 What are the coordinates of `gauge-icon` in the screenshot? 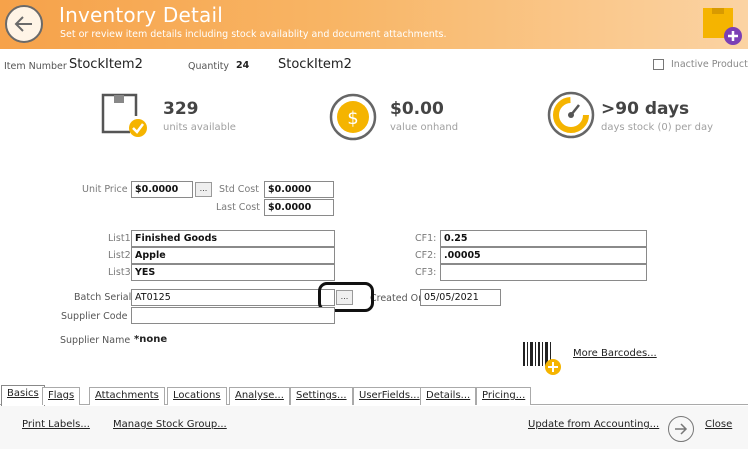 It's located at (571, 115).